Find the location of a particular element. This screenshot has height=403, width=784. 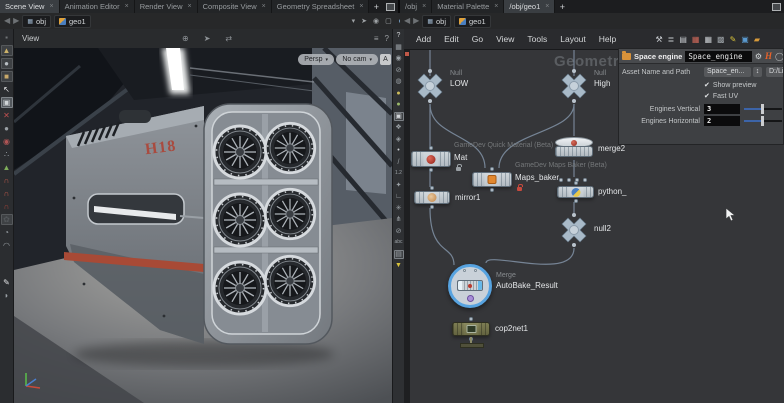

menu-layout: Layout is located at coordinates (573, 39).